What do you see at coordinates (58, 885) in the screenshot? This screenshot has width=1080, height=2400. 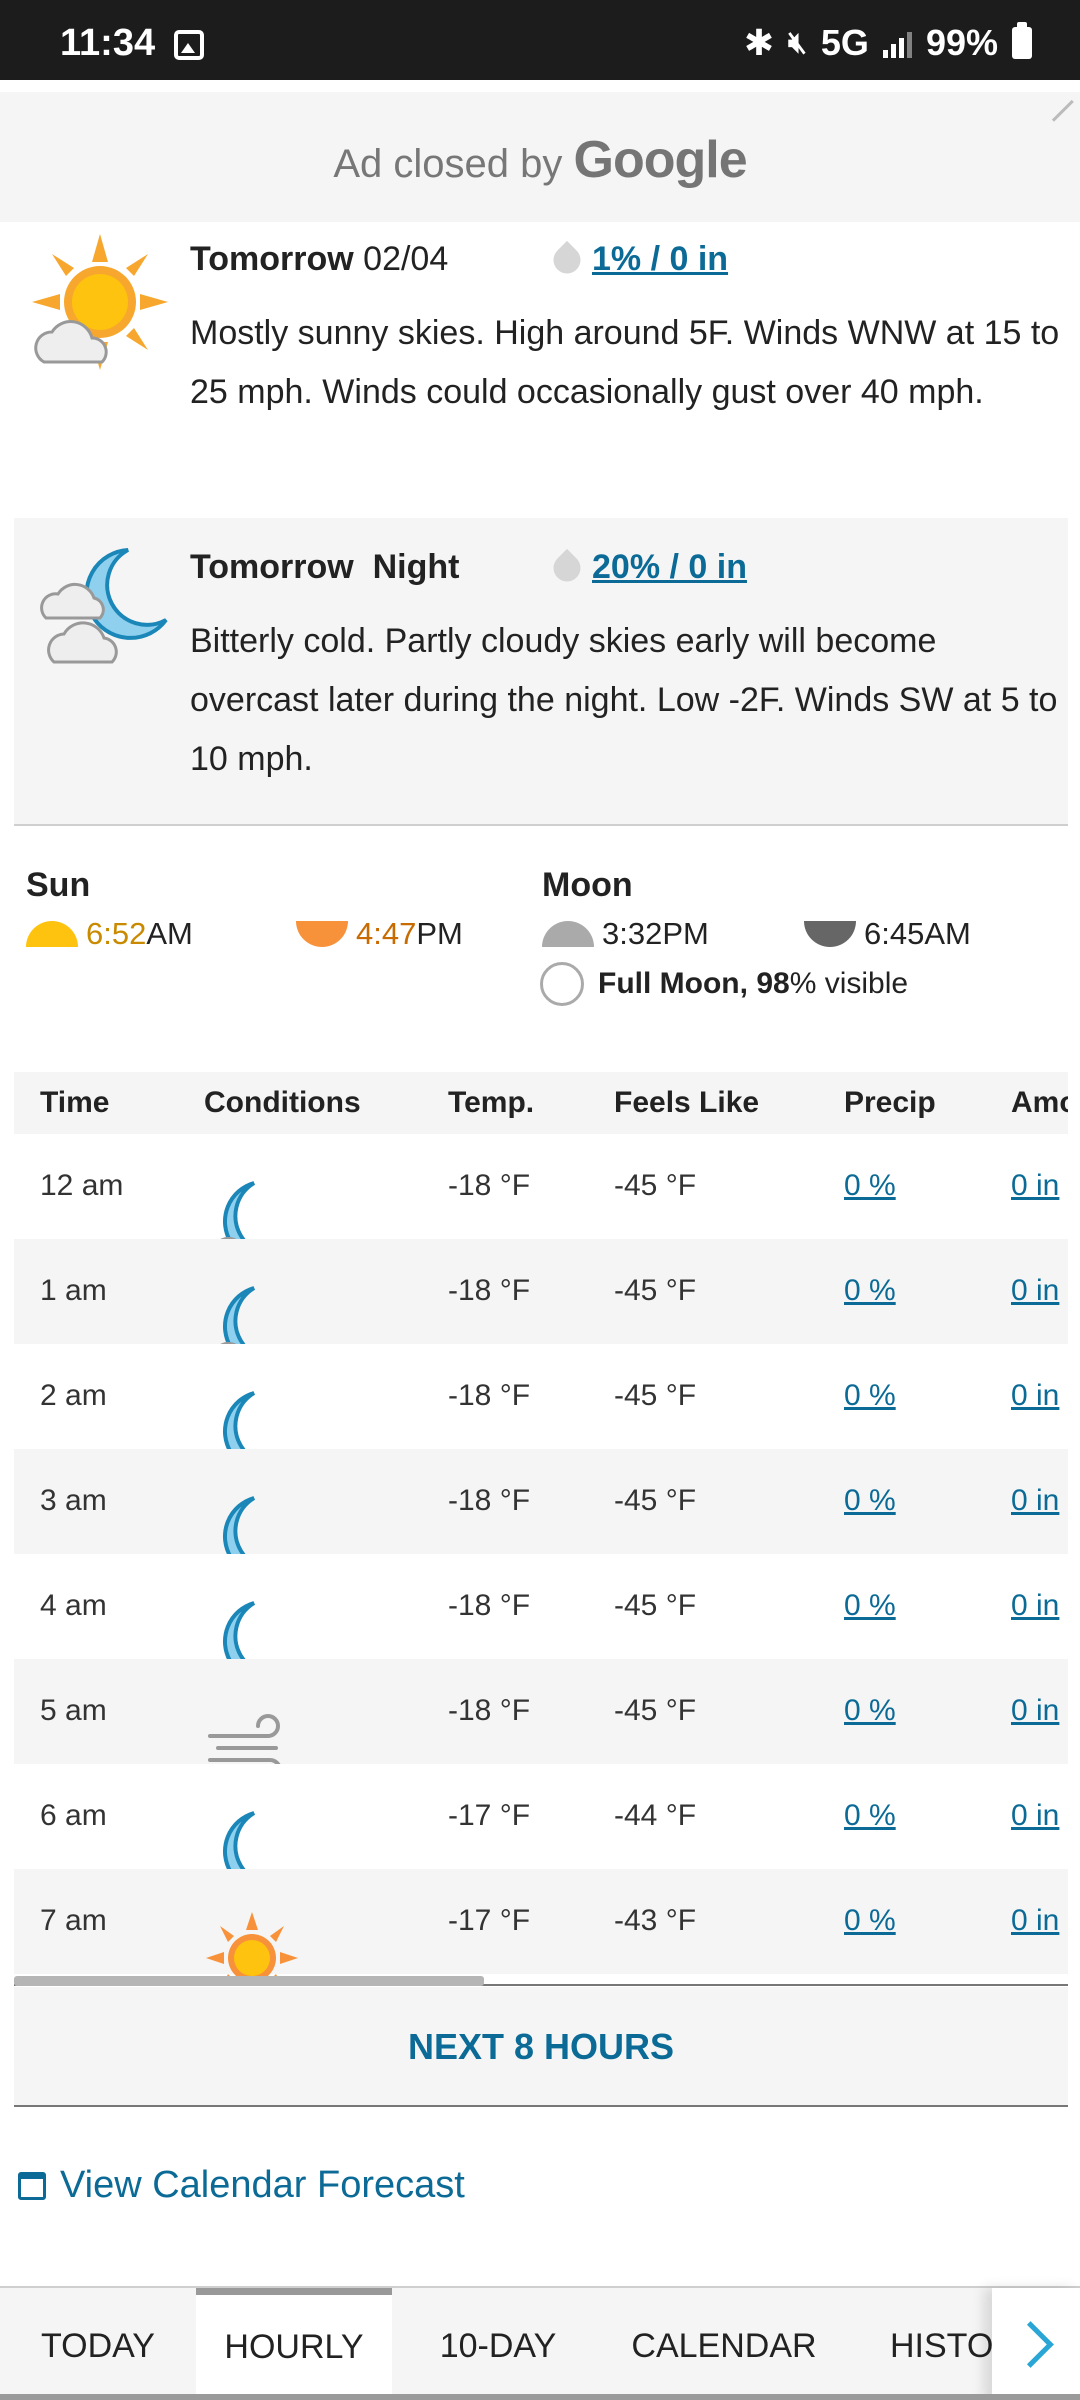 I see `sun-heading: Sun` at bounding box center [58, 885].